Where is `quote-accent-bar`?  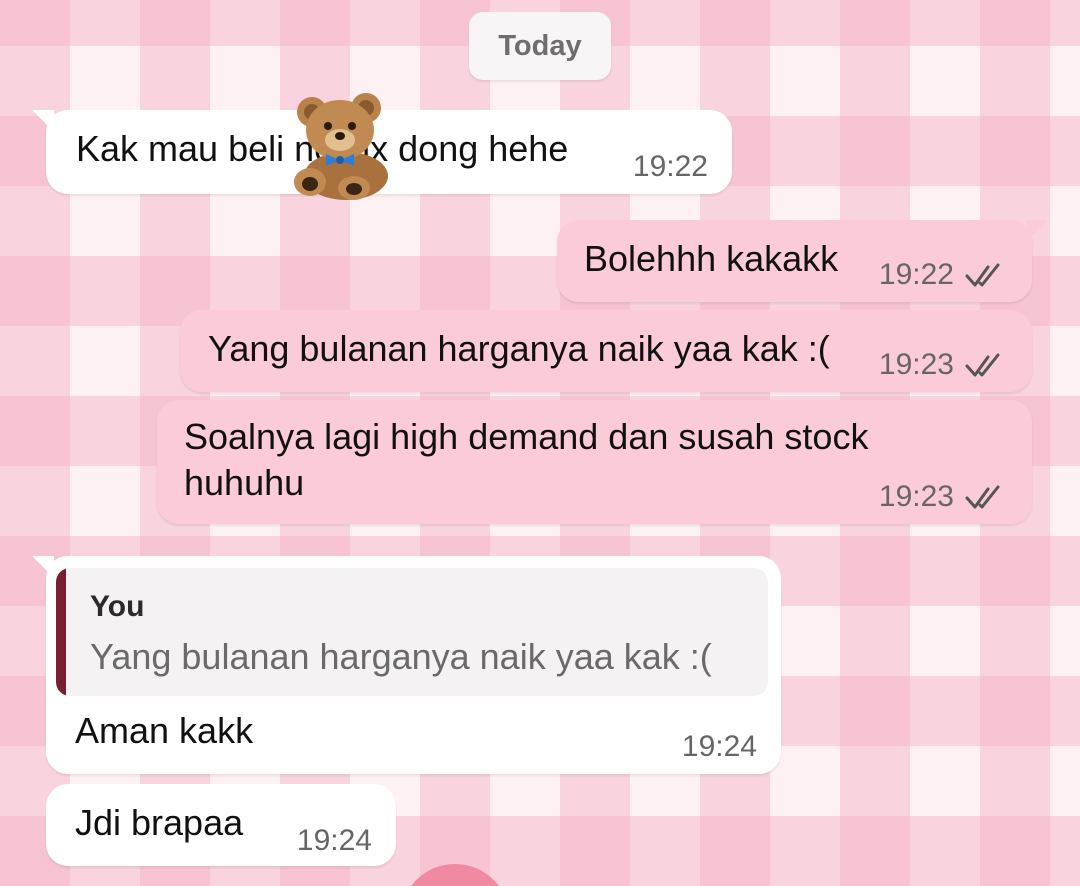 quote-accent-bar is located at coordinates (61, 632).